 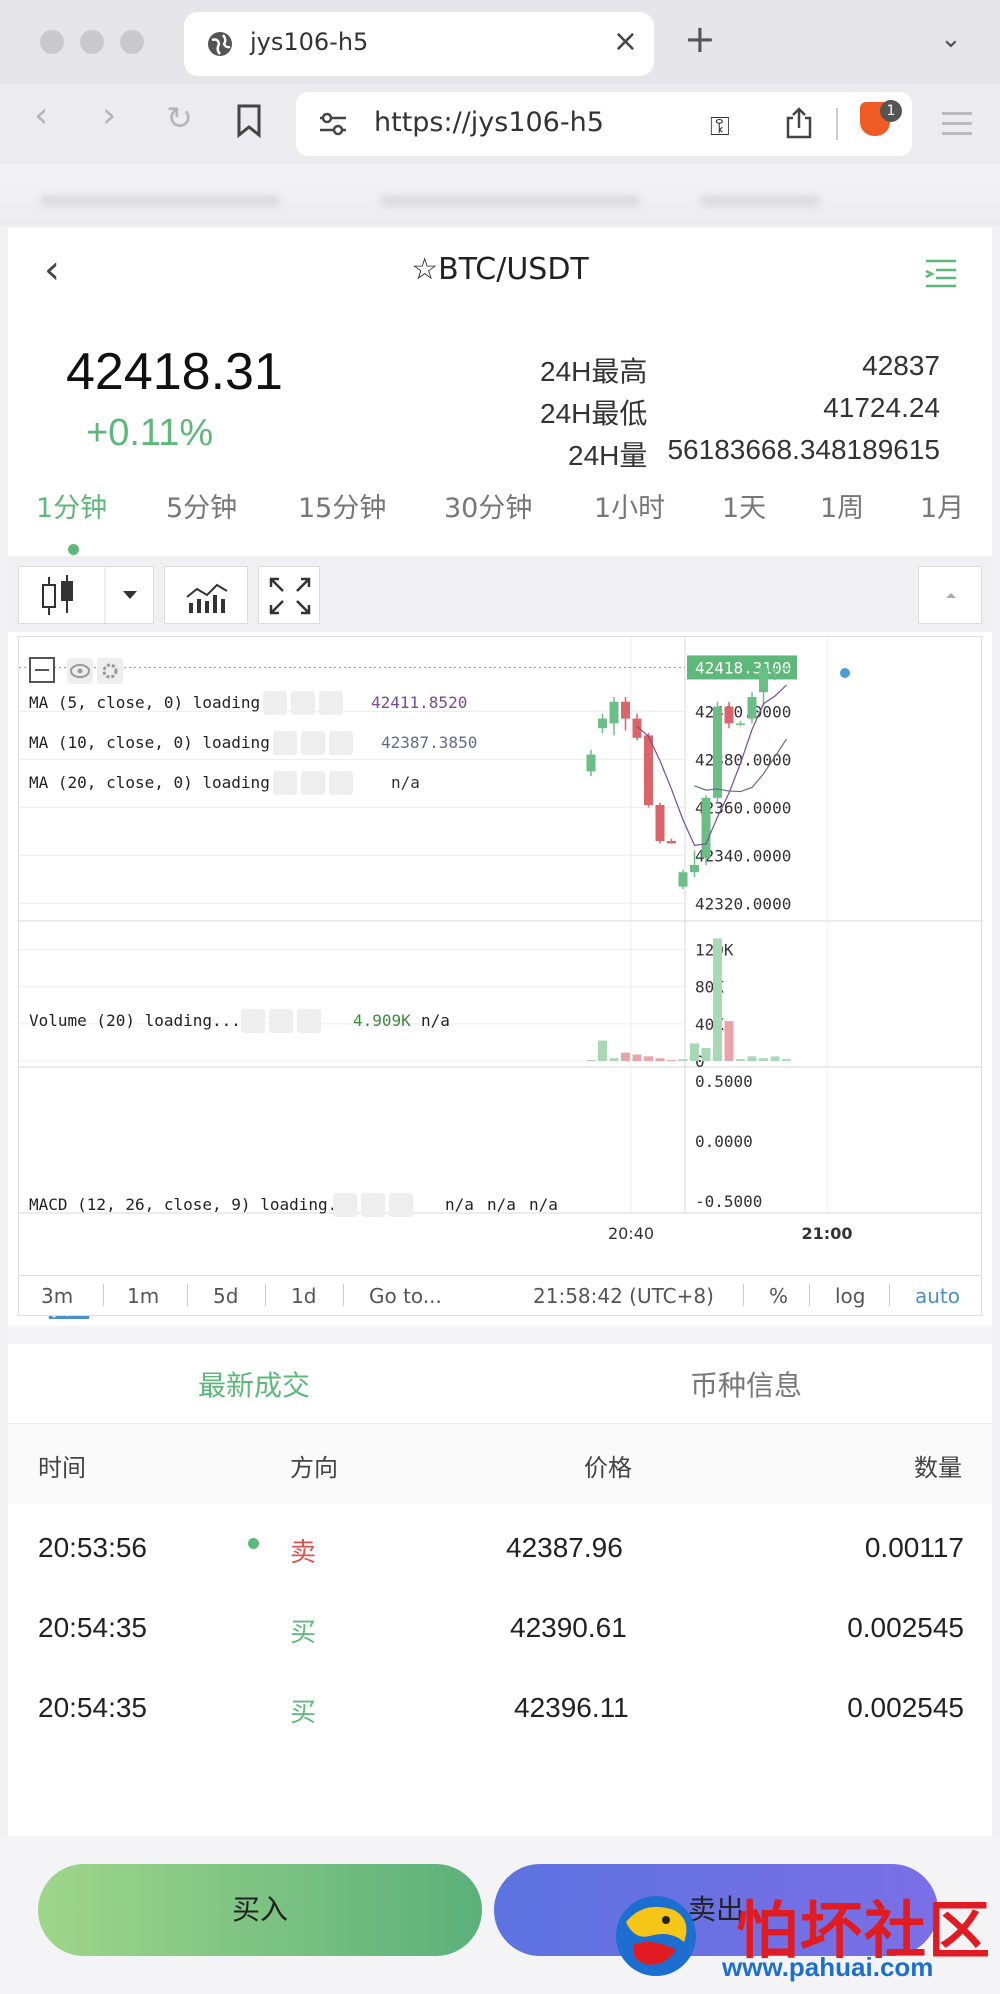 I want to click on close-icon, so click(x=331, y=703).